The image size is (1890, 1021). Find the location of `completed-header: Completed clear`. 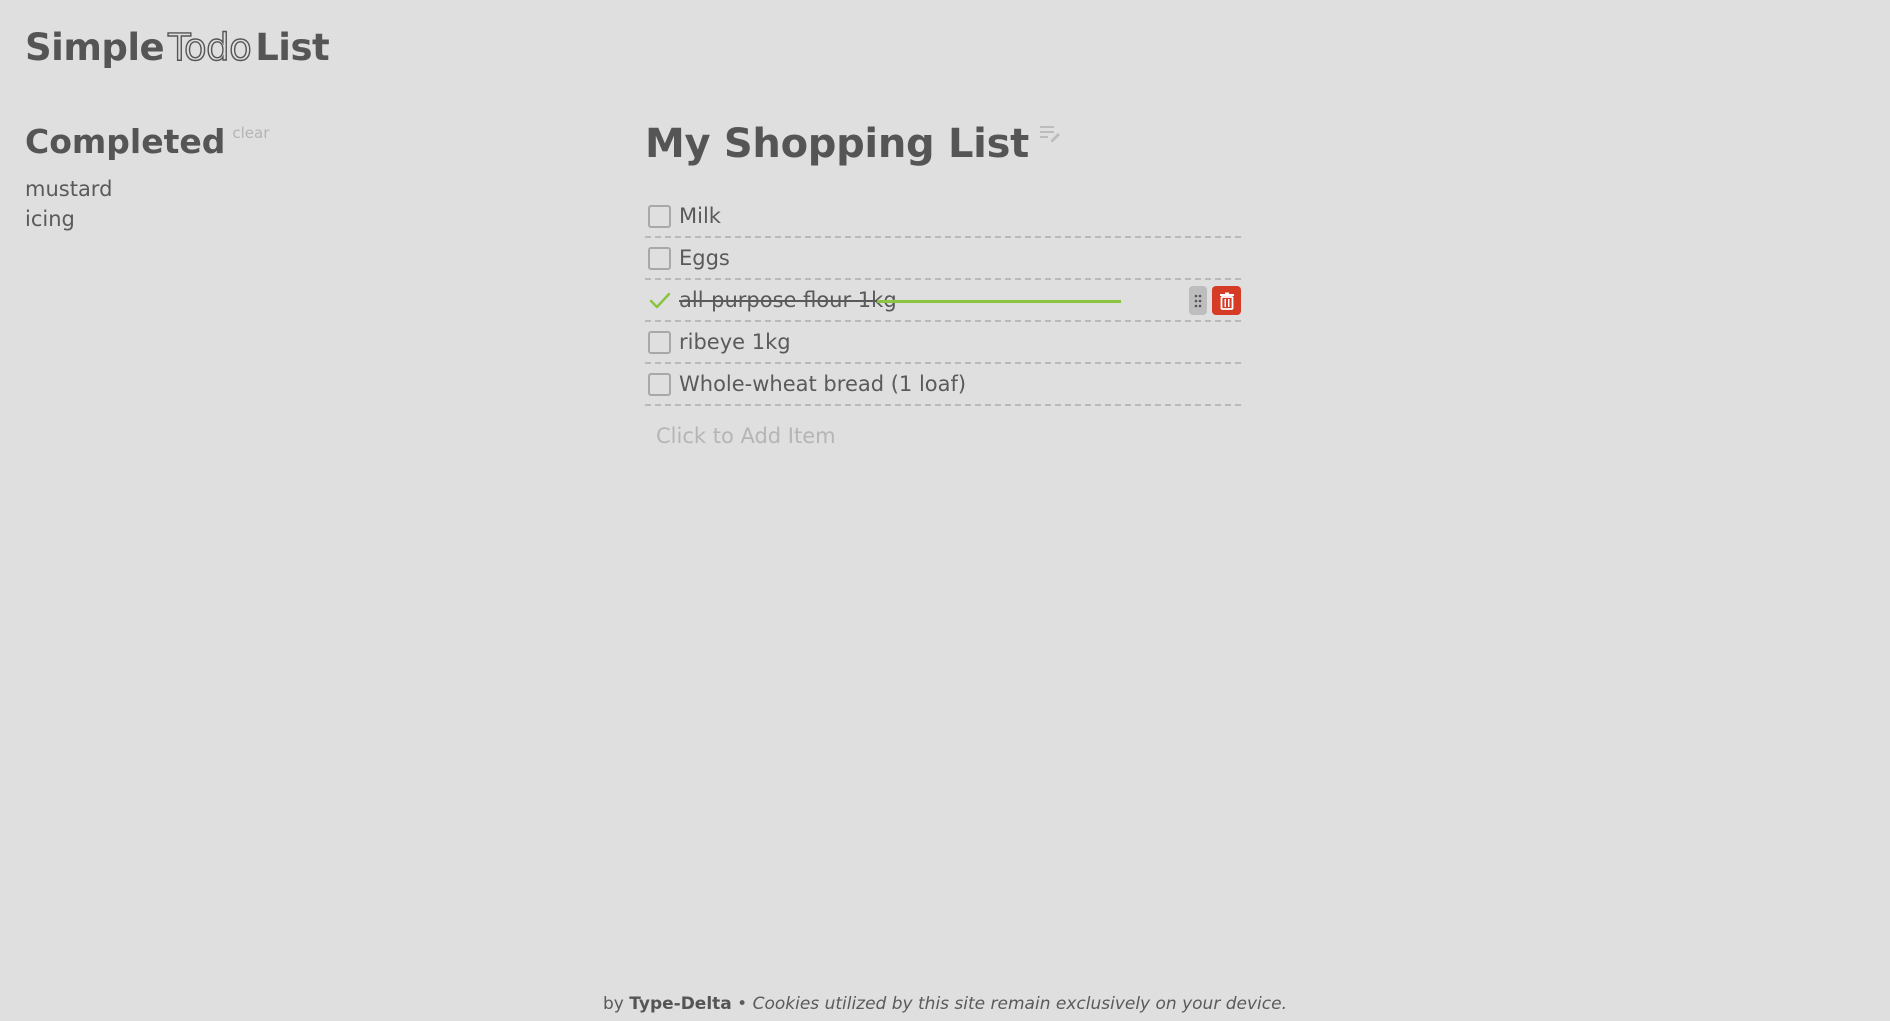

completed-header: Completed clear is located at coordinates (235, 142).